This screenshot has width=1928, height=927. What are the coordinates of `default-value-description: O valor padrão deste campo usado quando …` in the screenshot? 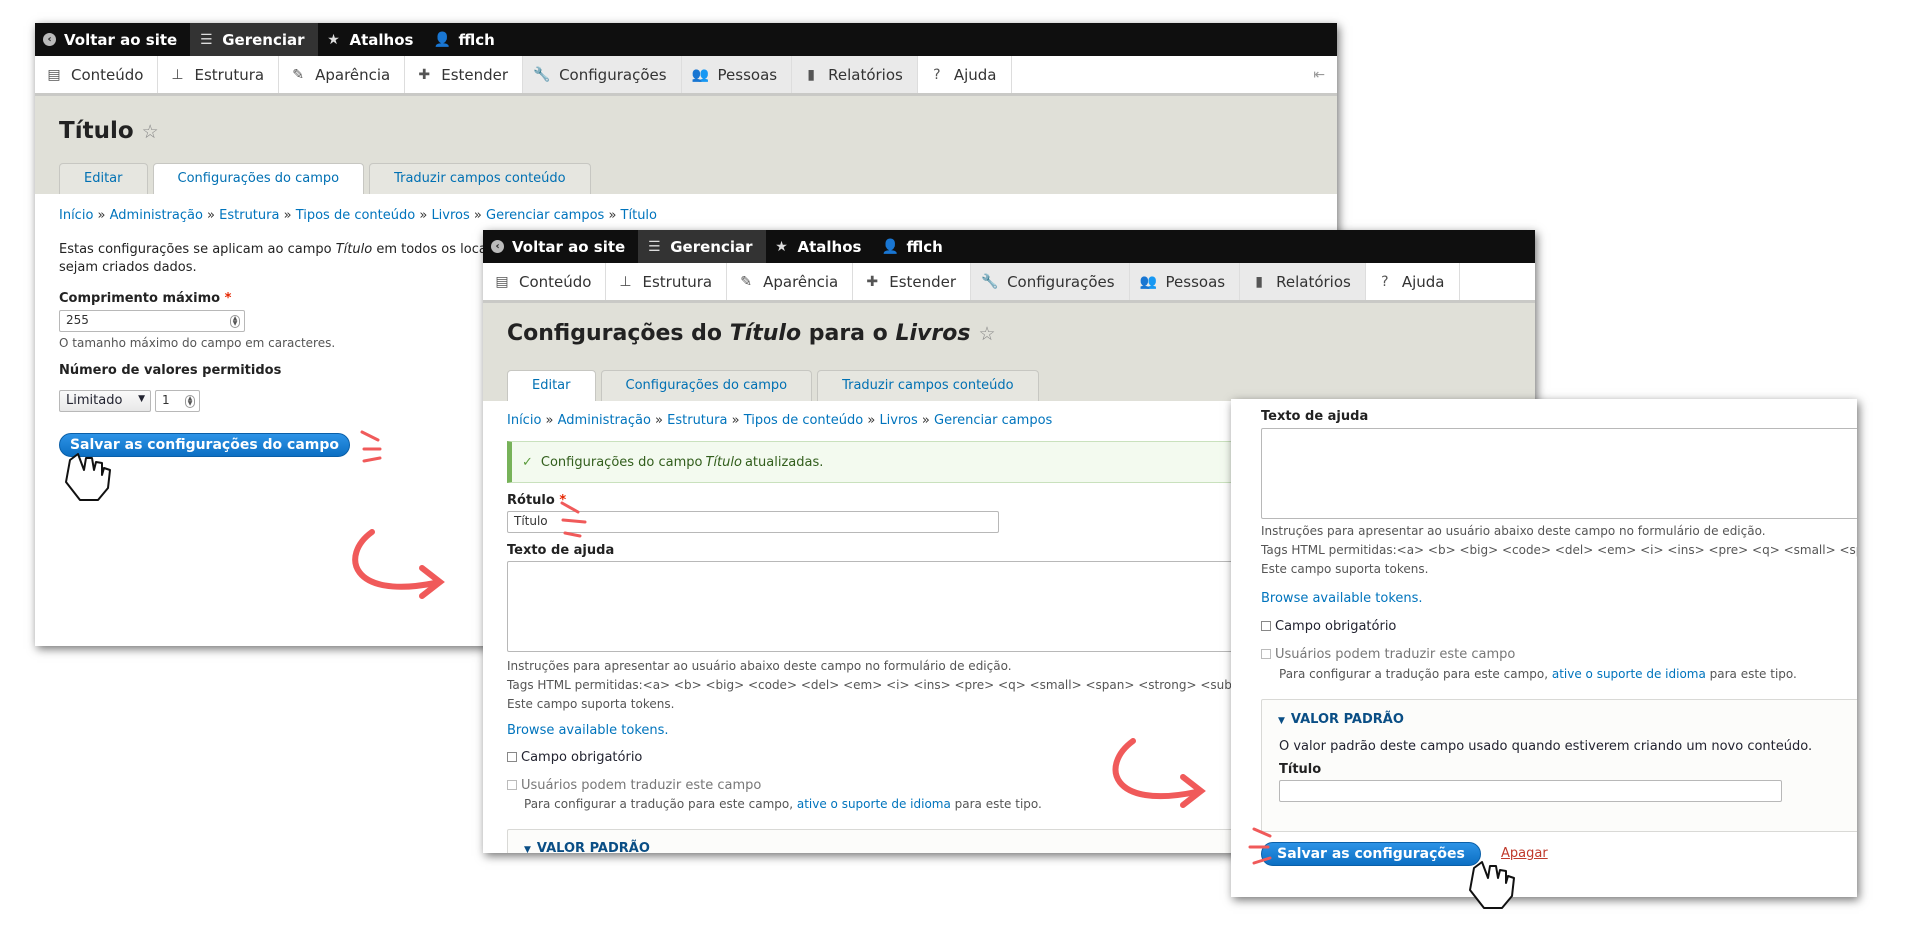 It's located at (1546, 746).